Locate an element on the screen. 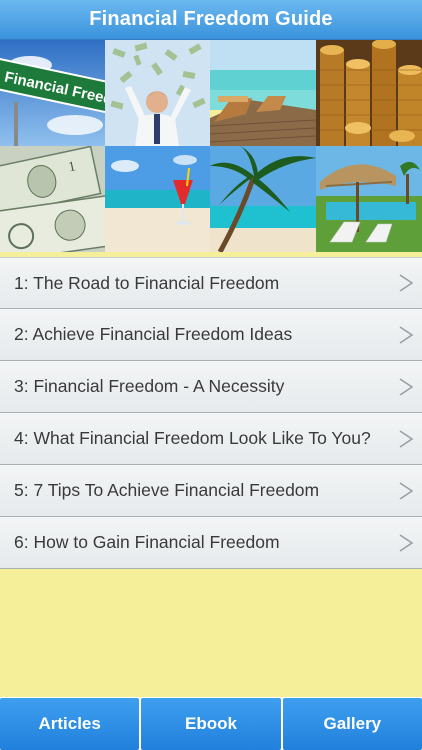  tab-ebook: Ebook is located at coordinates (211, 724).